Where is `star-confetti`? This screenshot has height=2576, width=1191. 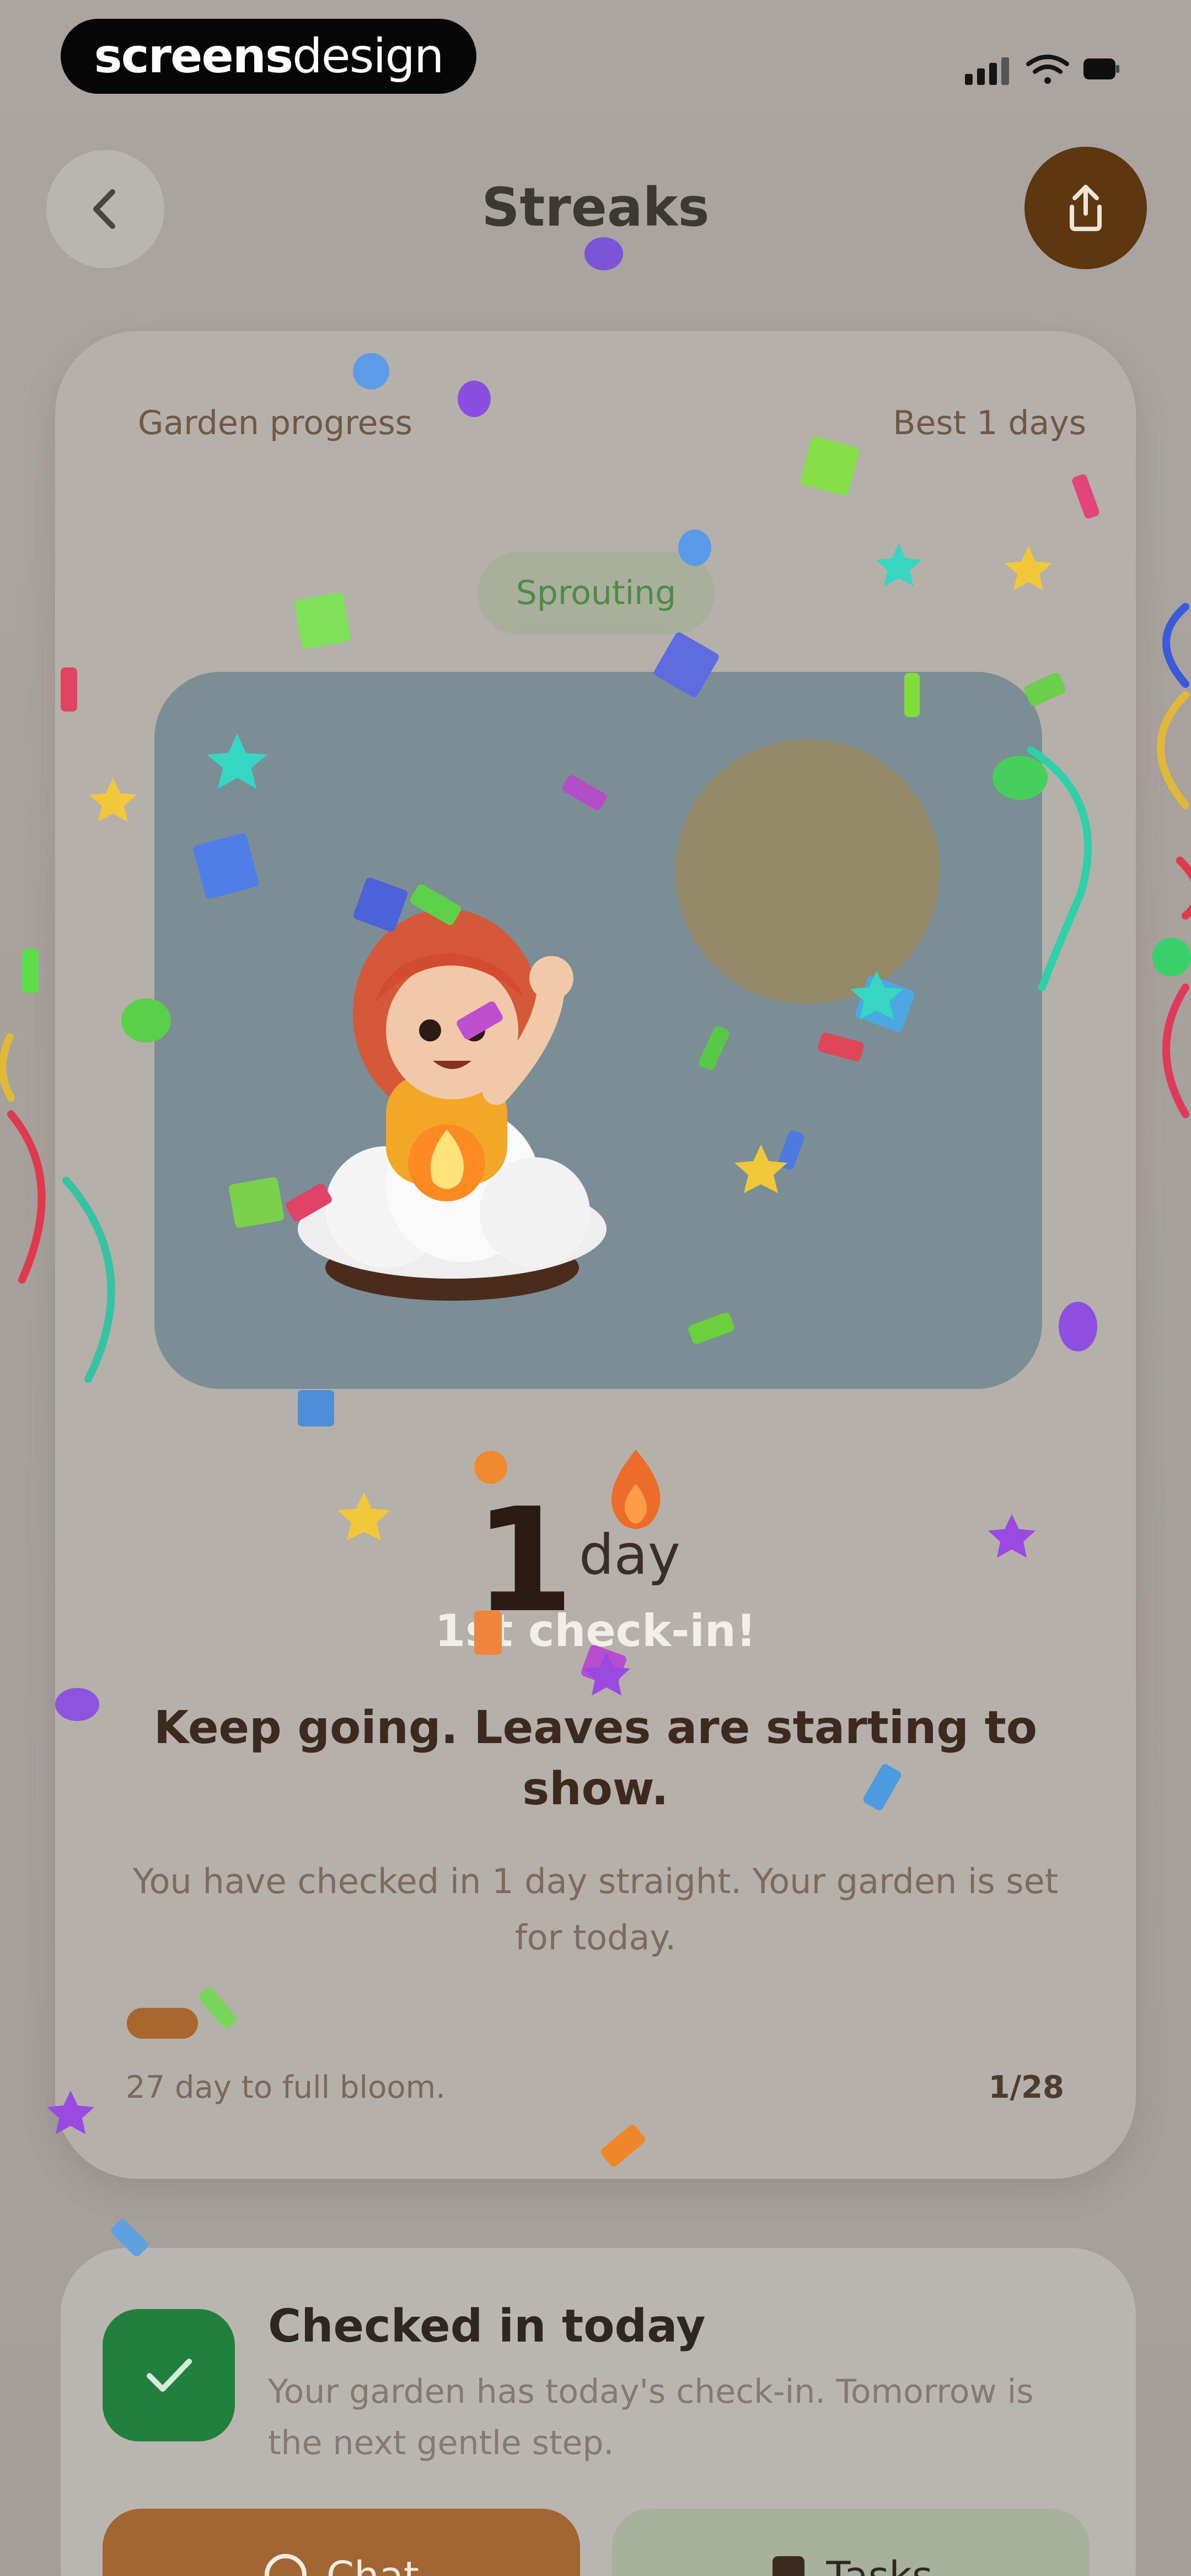 star-confetti is located at coordinates (564, 781).